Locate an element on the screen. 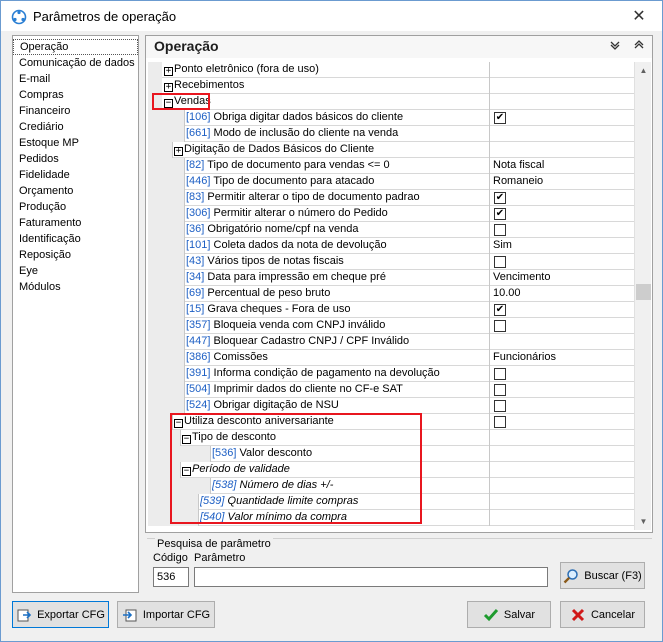  sidebar-item: Pedidos is located at coordinates (75, 159).